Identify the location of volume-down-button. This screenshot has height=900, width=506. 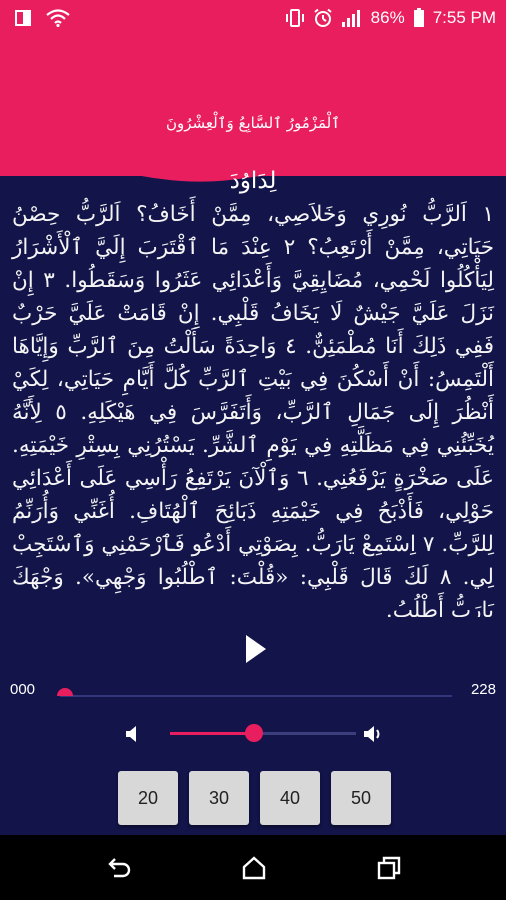
(132, 734).